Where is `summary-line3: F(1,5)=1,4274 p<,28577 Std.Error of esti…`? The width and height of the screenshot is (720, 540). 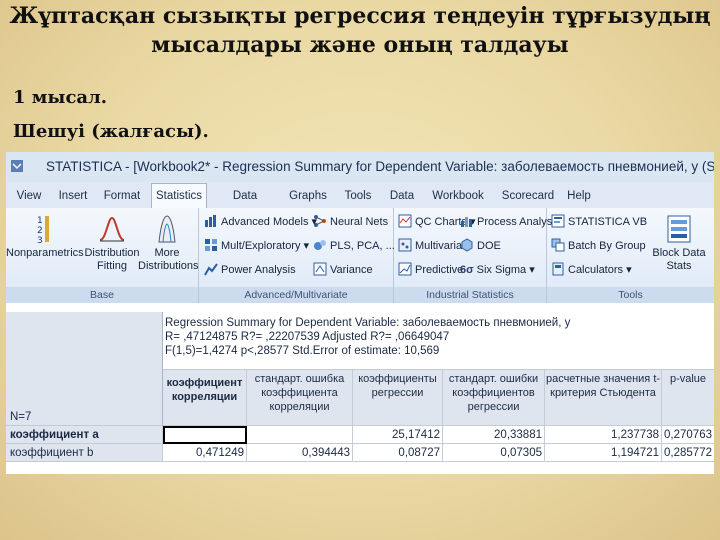
summary-line3: F(1,5)=1,4274 p<,28577 Std.Error of esti… is located at coordinates (302, 351).